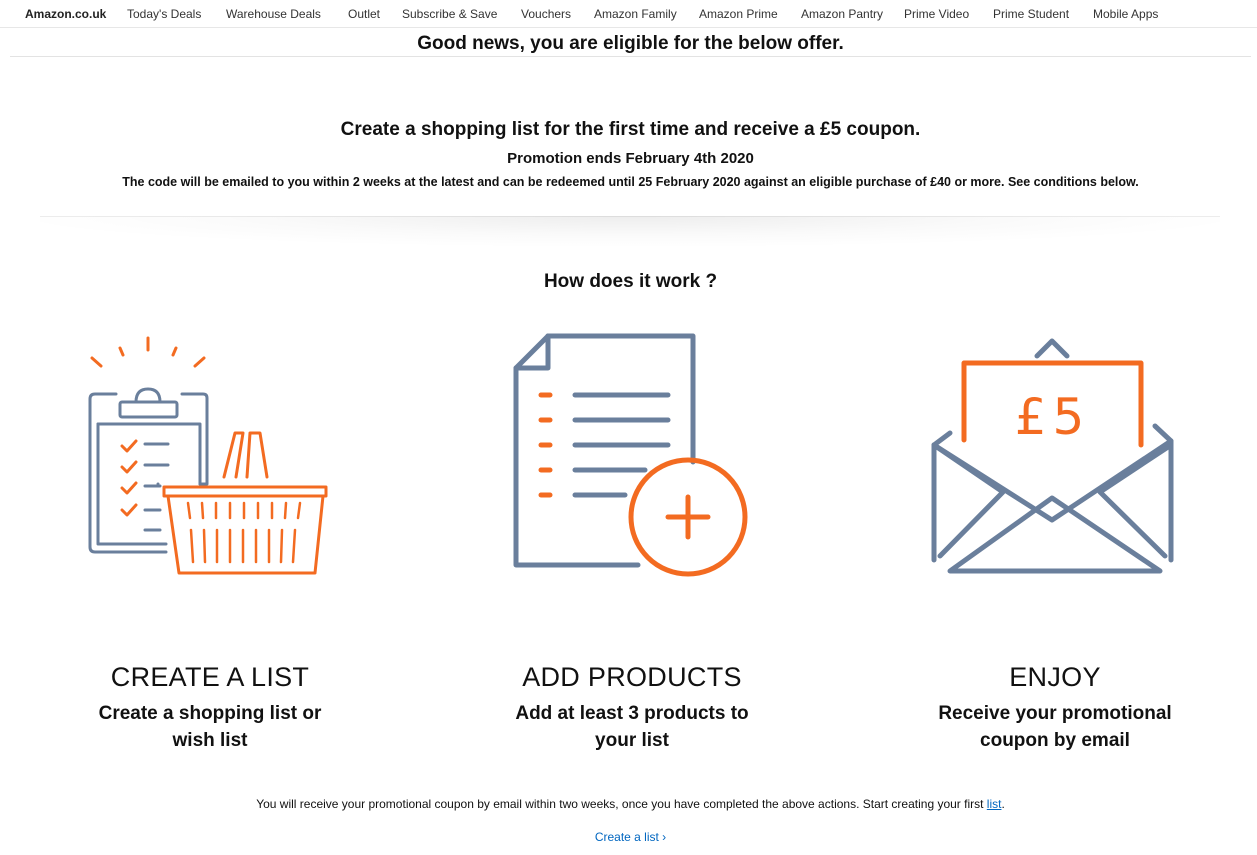 The height and width of the screenshot is (855, 1257). What do you see at coordinates (1052, 417) in the screenshot?
I see `coupon-amount: £5` at bounding box center [1052, 417].